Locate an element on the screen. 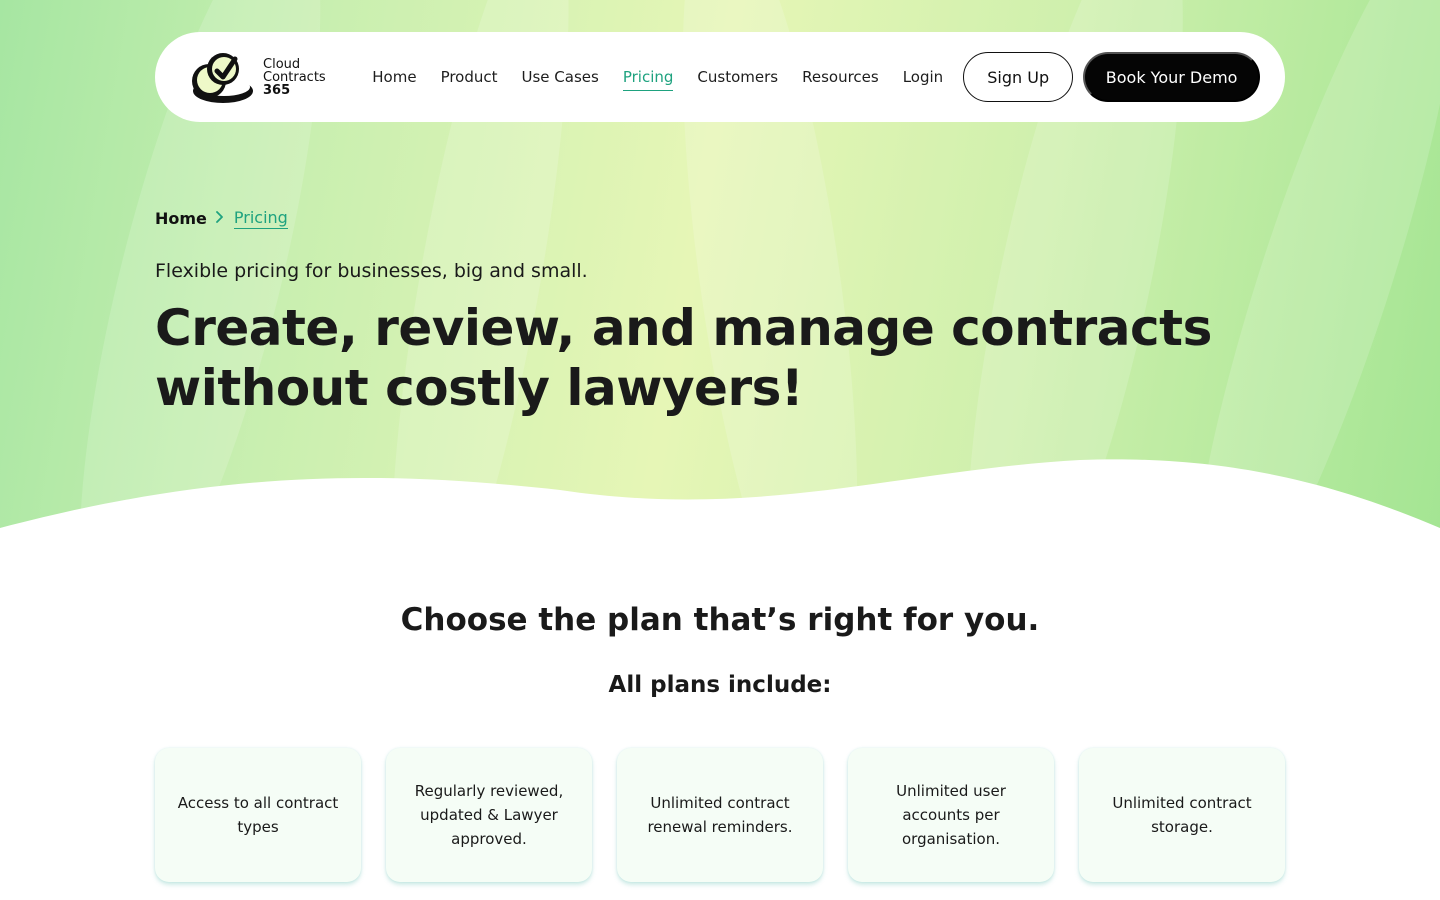 This screenshot has width=1440, height=900. plans-subtitle: All plans include: is located at coordinates (720, 685).